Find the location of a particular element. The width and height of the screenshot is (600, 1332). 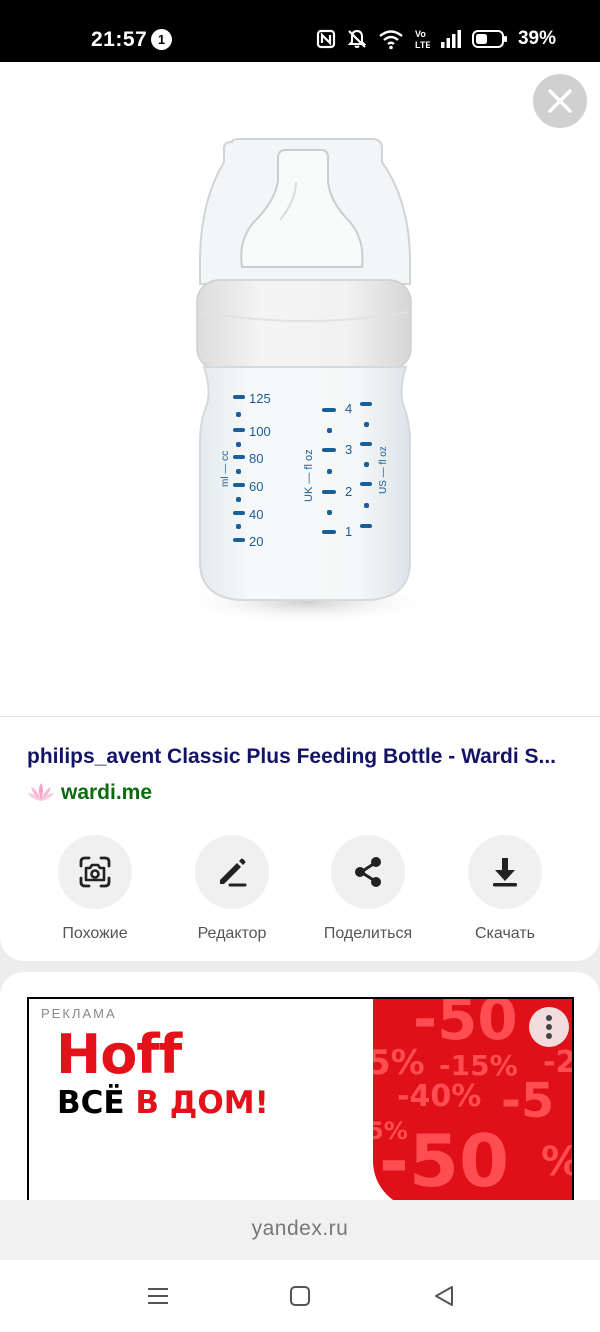

ad-menu-button is located at coordinates (549, 1027).